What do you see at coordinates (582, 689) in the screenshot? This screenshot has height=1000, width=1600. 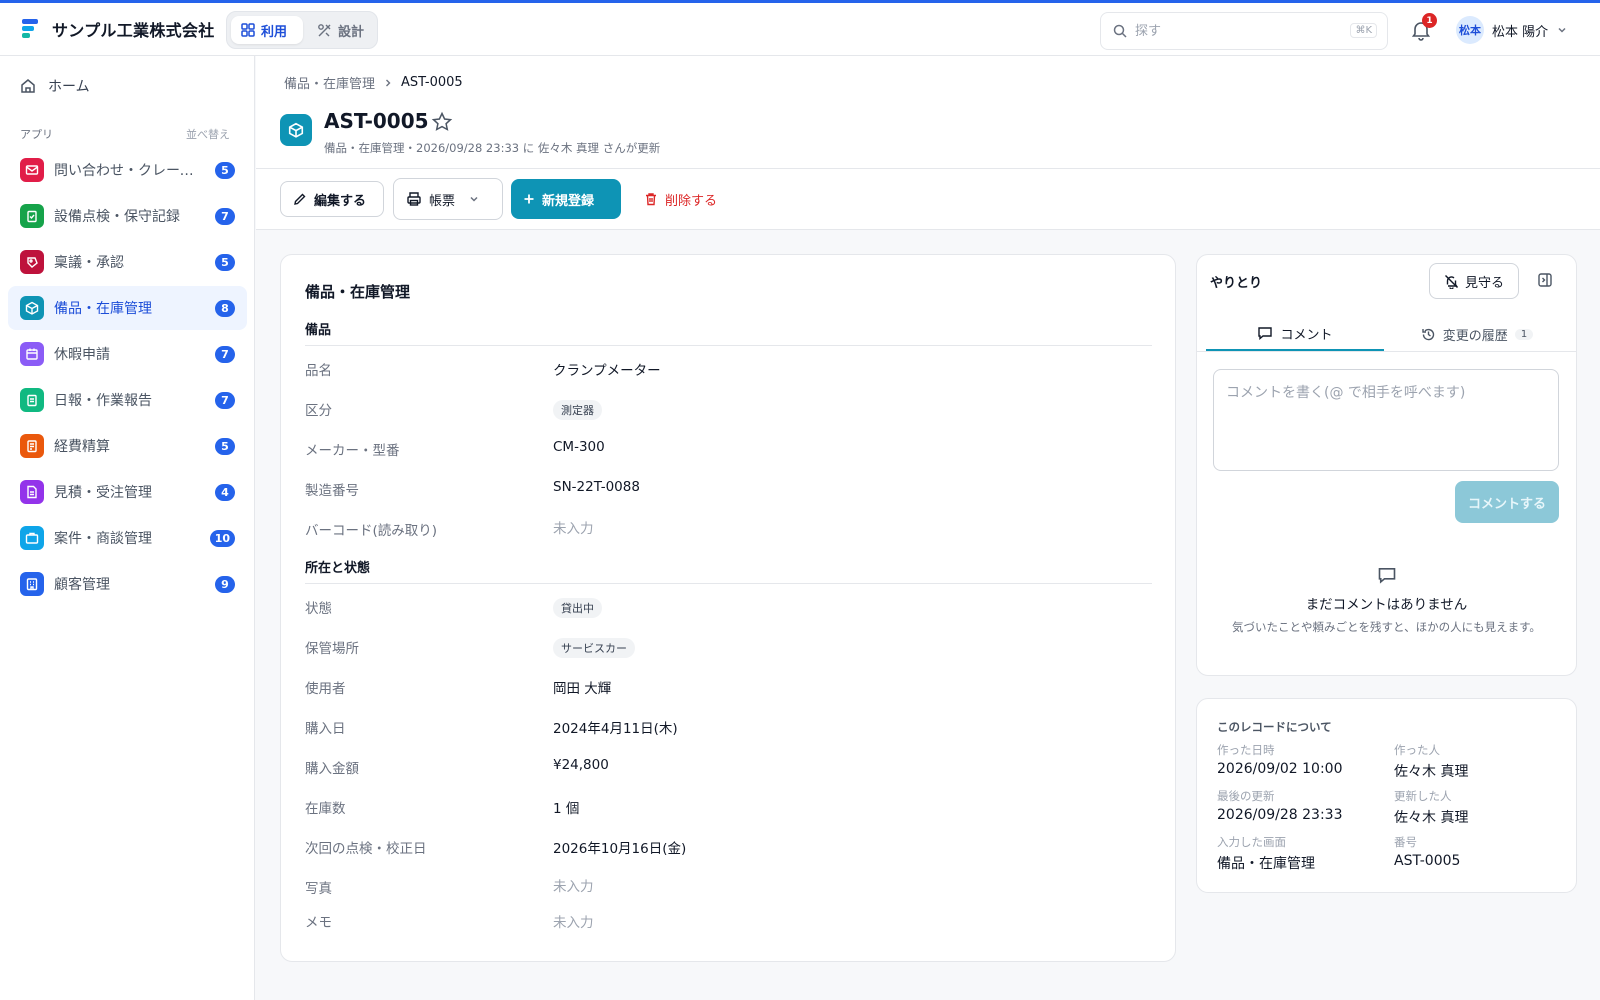 I see `field-value-user: 岡田 大輝` at bounding box center [582, 689].